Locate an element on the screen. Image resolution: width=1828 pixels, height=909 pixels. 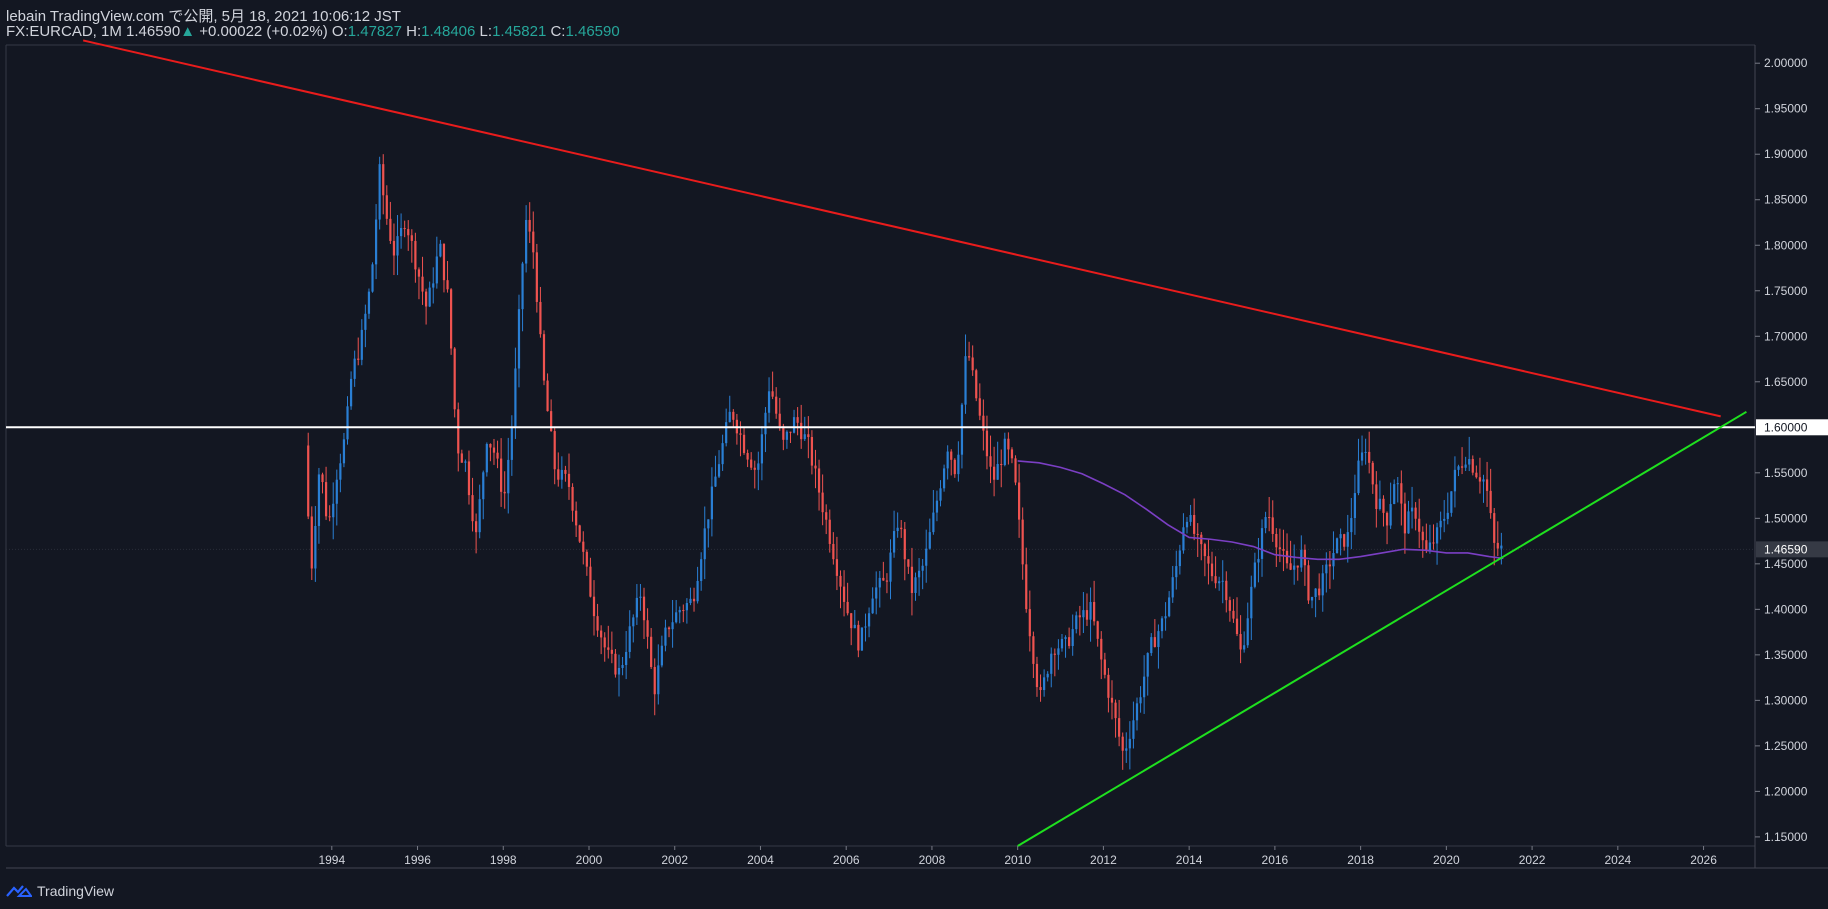
price-tick-label: 1.90000 is located at coordinates (1786, 154).